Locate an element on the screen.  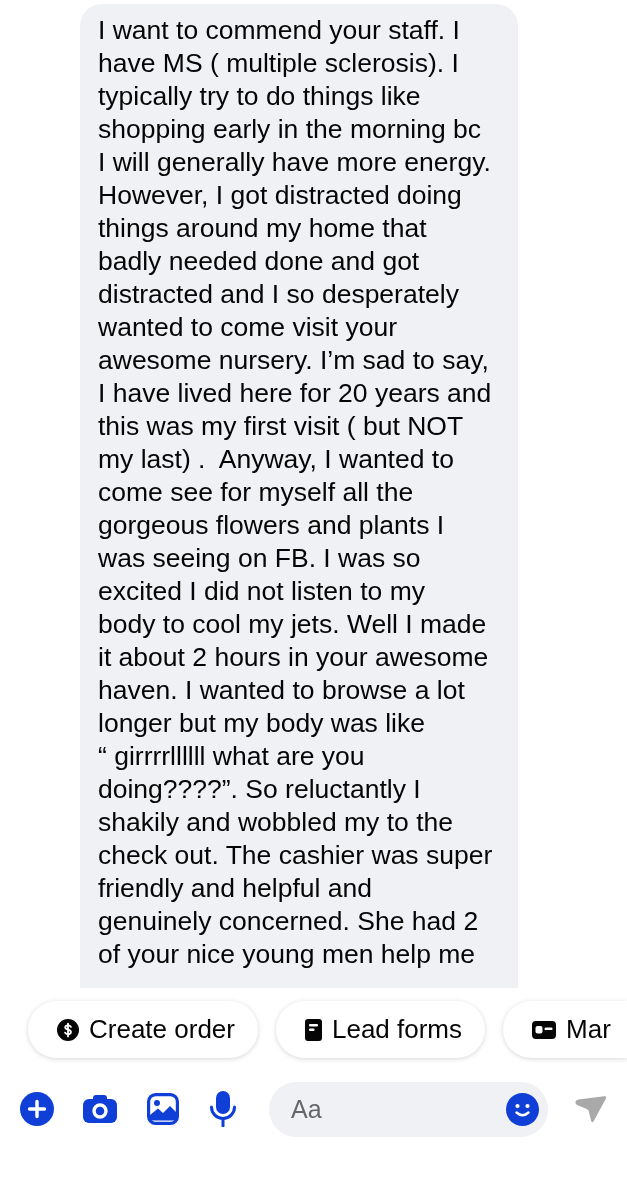
image-icon is located at coordinates (163, 1109).